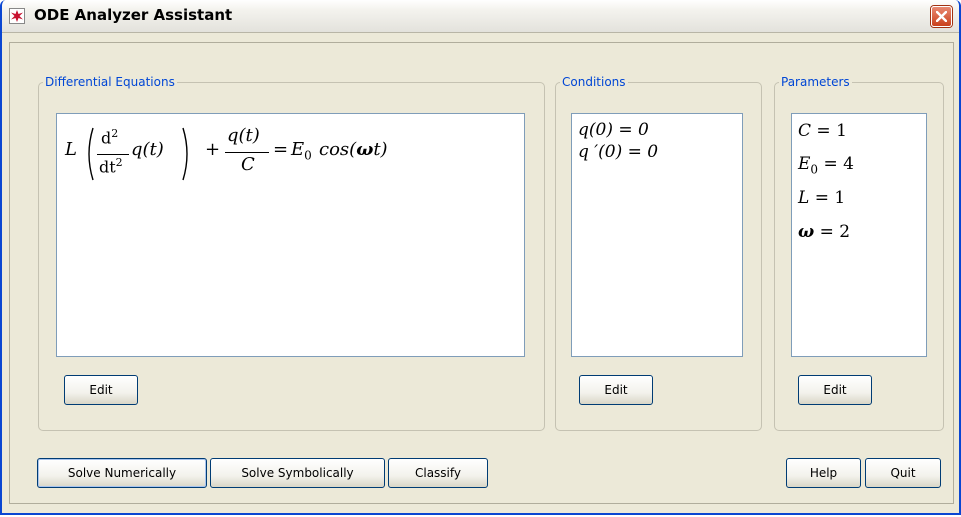 The width and height of the screenshot is (961, 517). Describe the element at coordinates (17, 16) in the screenshot. I see `app-icon` at that location.